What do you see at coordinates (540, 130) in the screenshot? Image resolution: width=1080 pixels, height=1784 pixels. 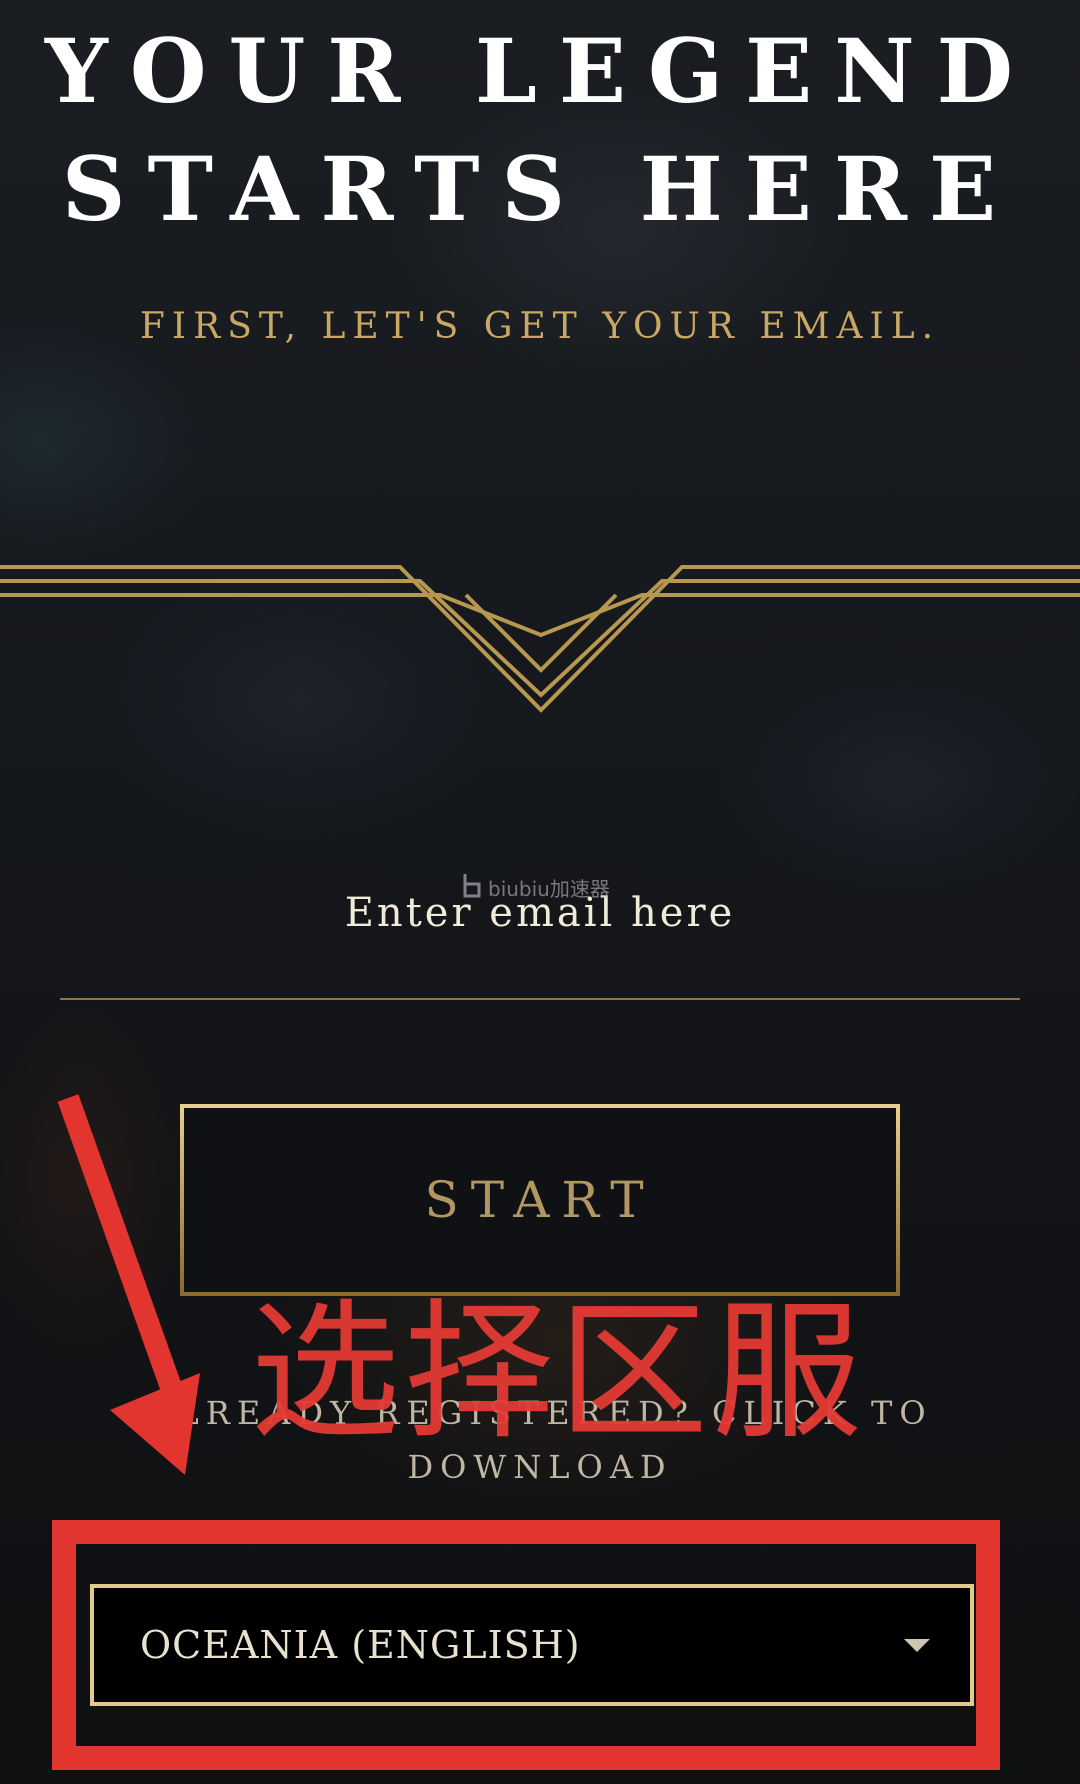 I see `page-title: YOUR LEGEND STARTS HERE` at bounding box center [540, 130].